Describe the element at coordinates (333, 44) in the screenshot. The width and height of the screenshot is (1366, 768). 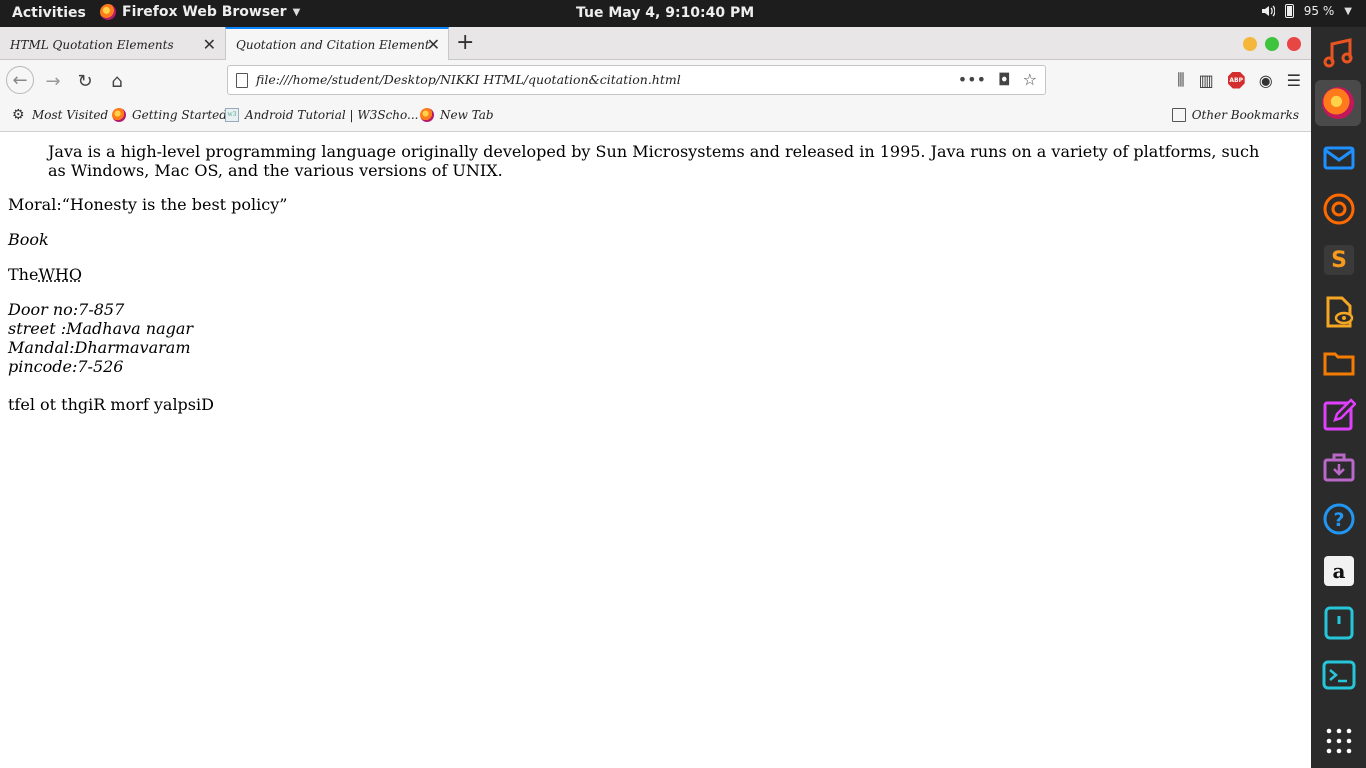
I see `tab-label: Quotation and Citation Element` at that location.